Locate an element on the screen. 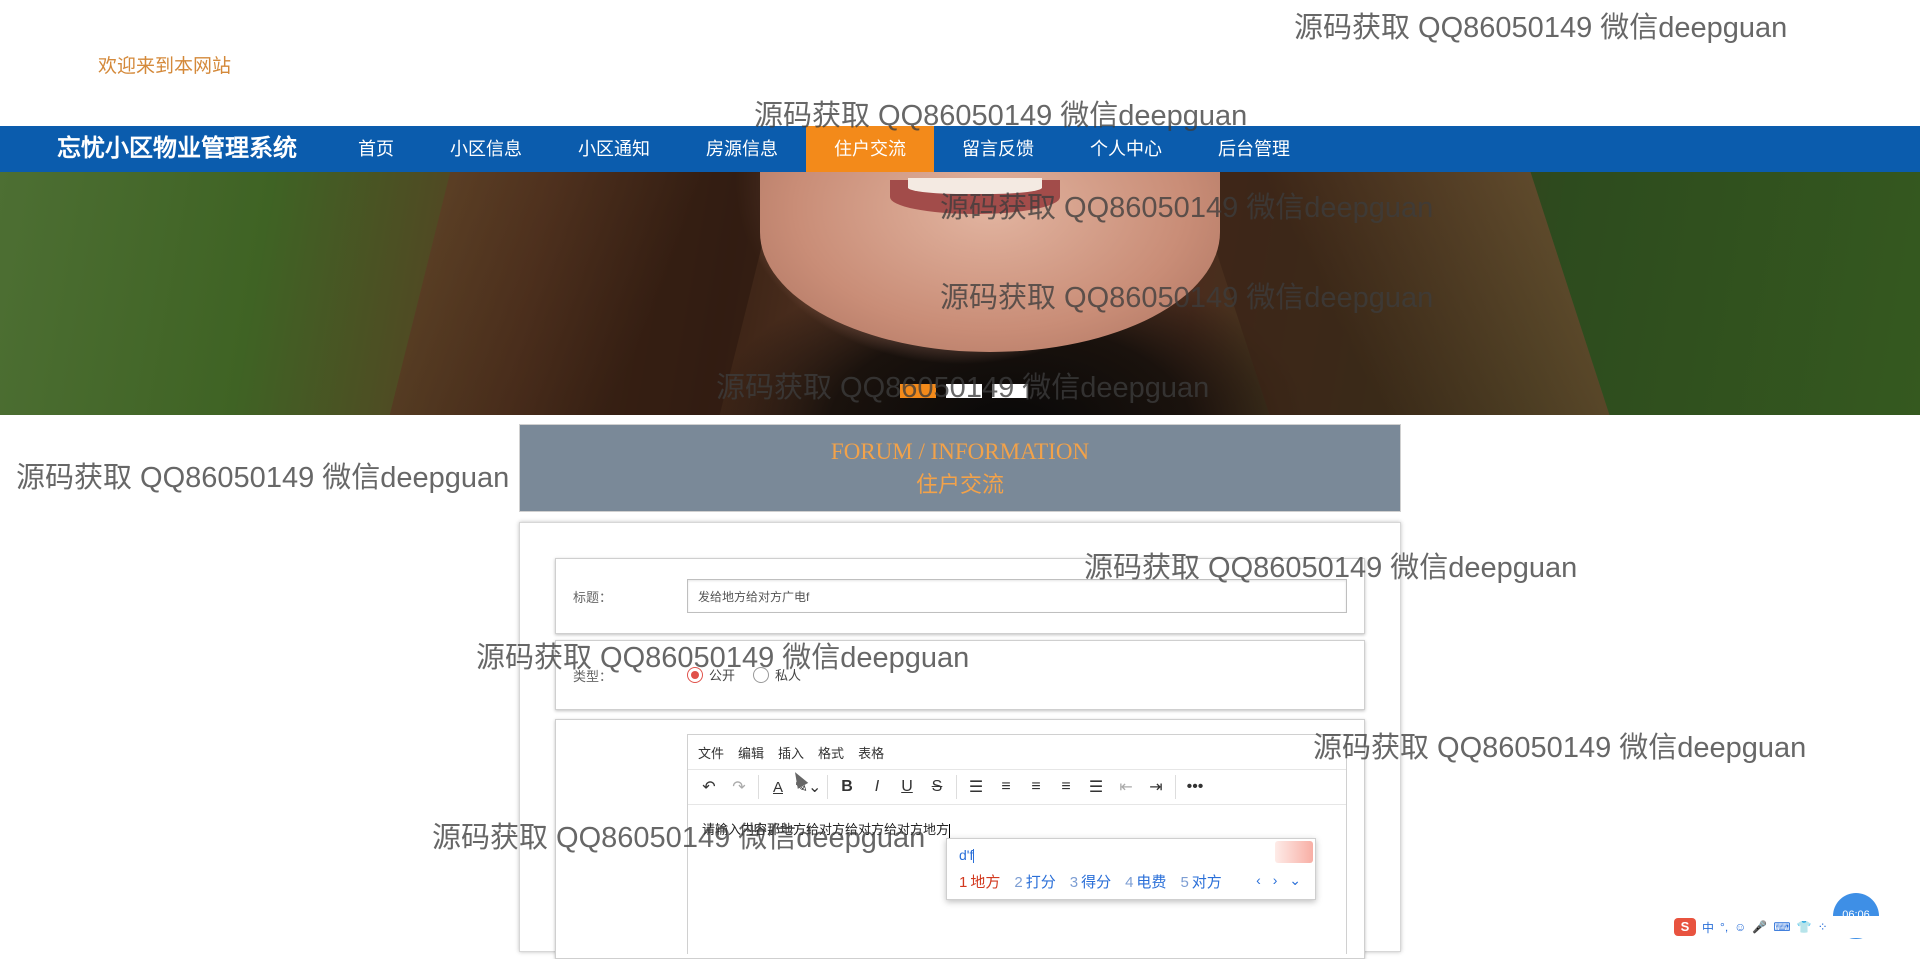  ime-skin-icon: 👕 is located at coordinates (1804, 927).